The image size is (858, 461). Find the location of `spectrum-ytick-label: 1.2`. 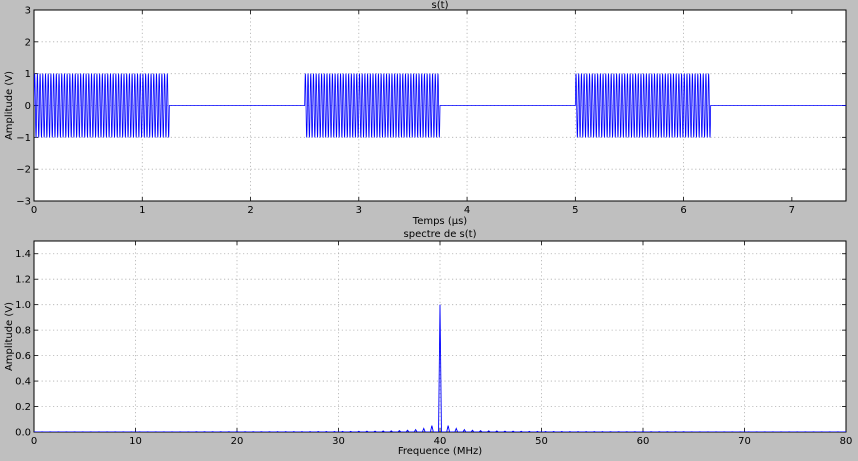

spectrum-ytick-label: 1.2 is located at coordinates (23, 280).